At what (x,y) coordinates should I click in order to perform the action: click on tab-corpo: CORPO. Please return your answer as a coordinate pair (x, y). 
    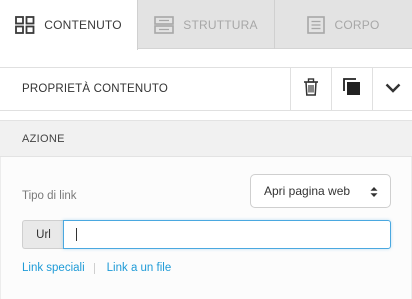
    Looking at the image, I should click on (343, 24).